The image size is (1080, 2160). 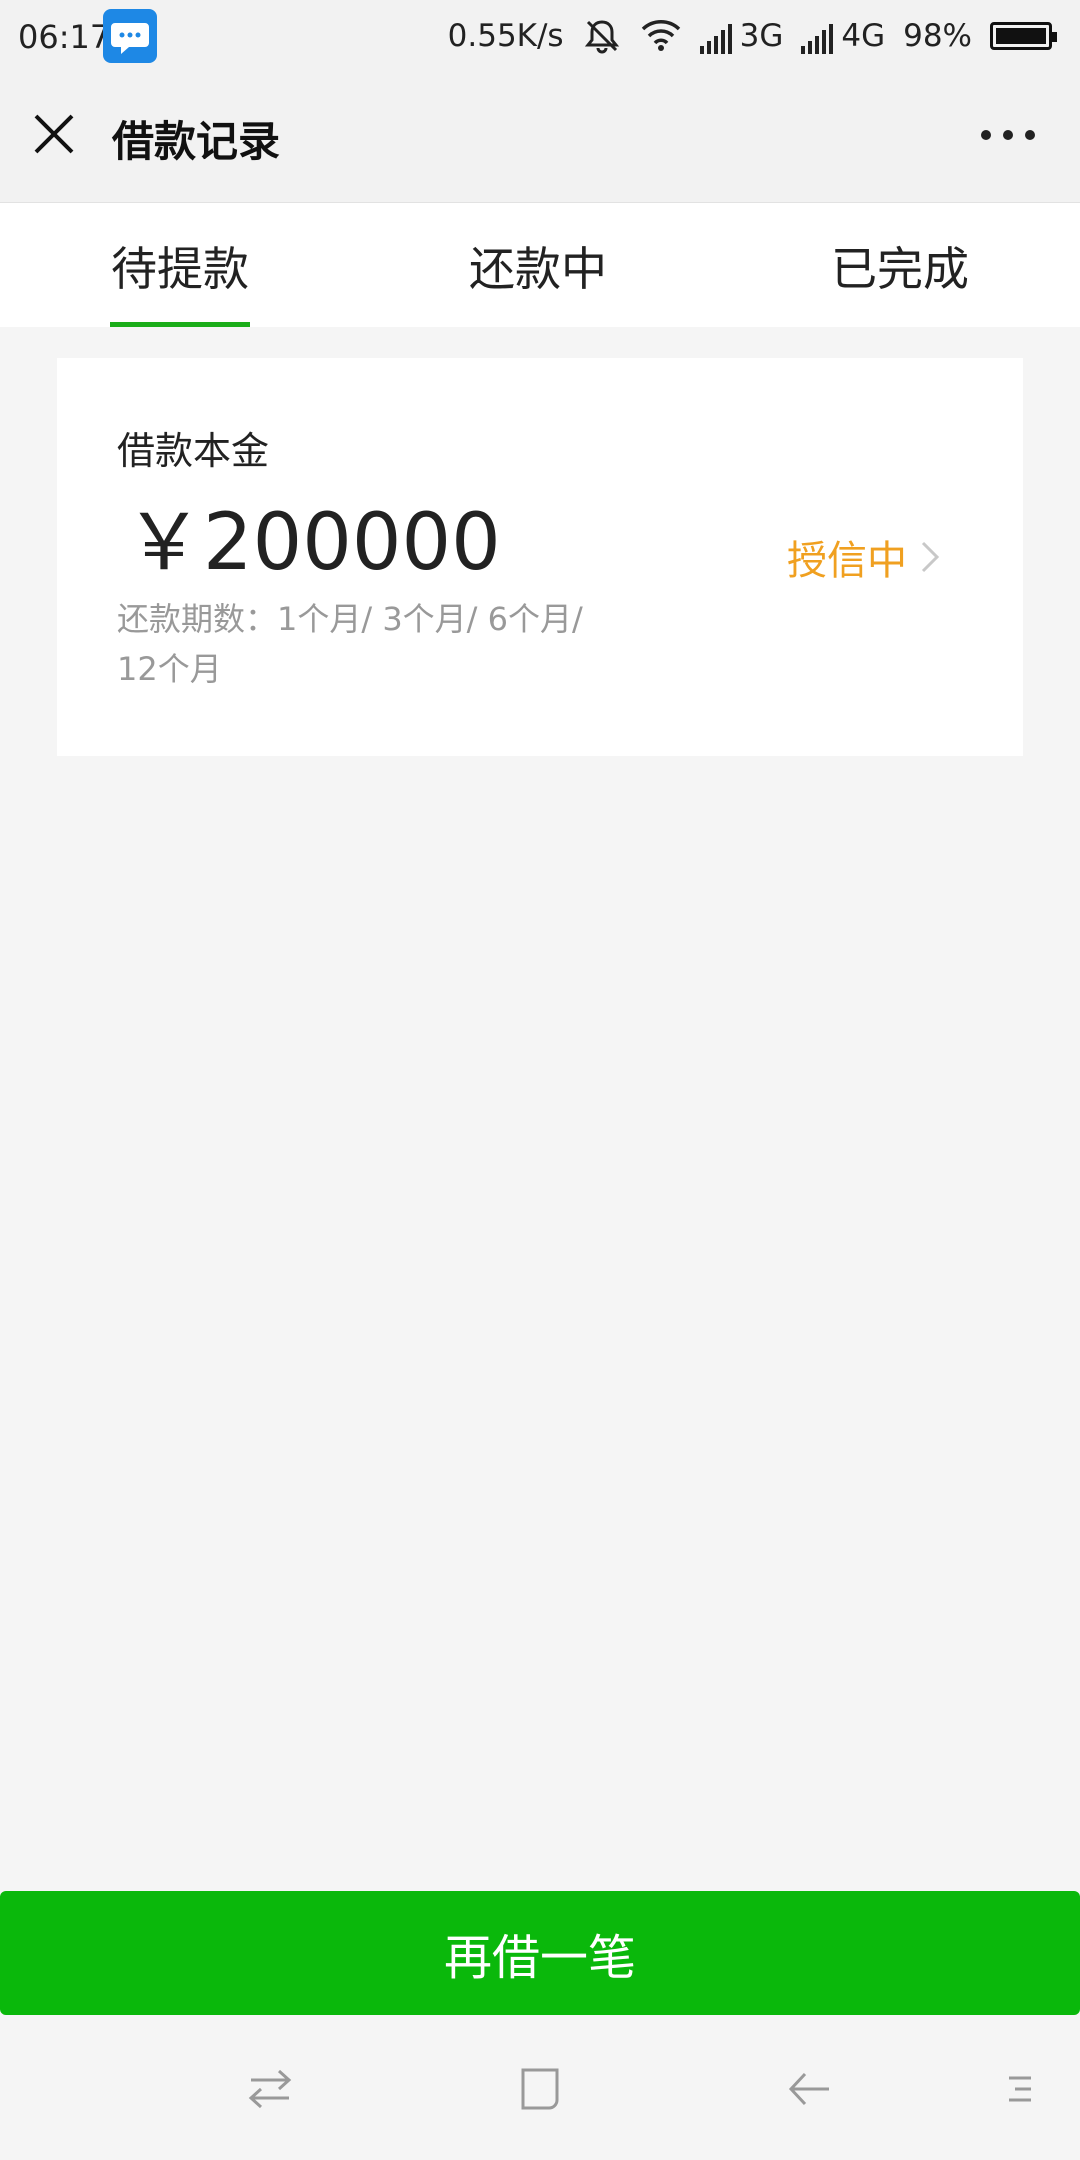 I want to click on close-icon, so click(x=54, y=134).